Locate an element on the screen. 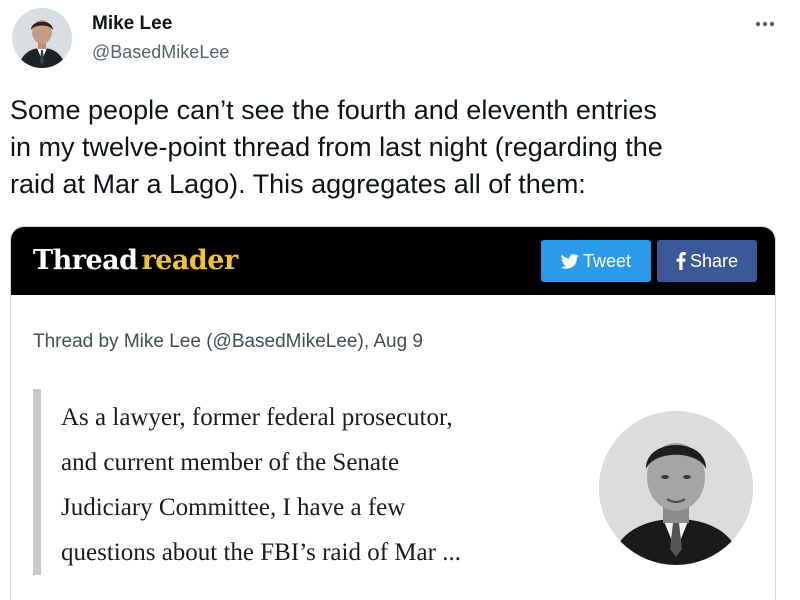  share-button: Share is located at coordinates (707, 261).